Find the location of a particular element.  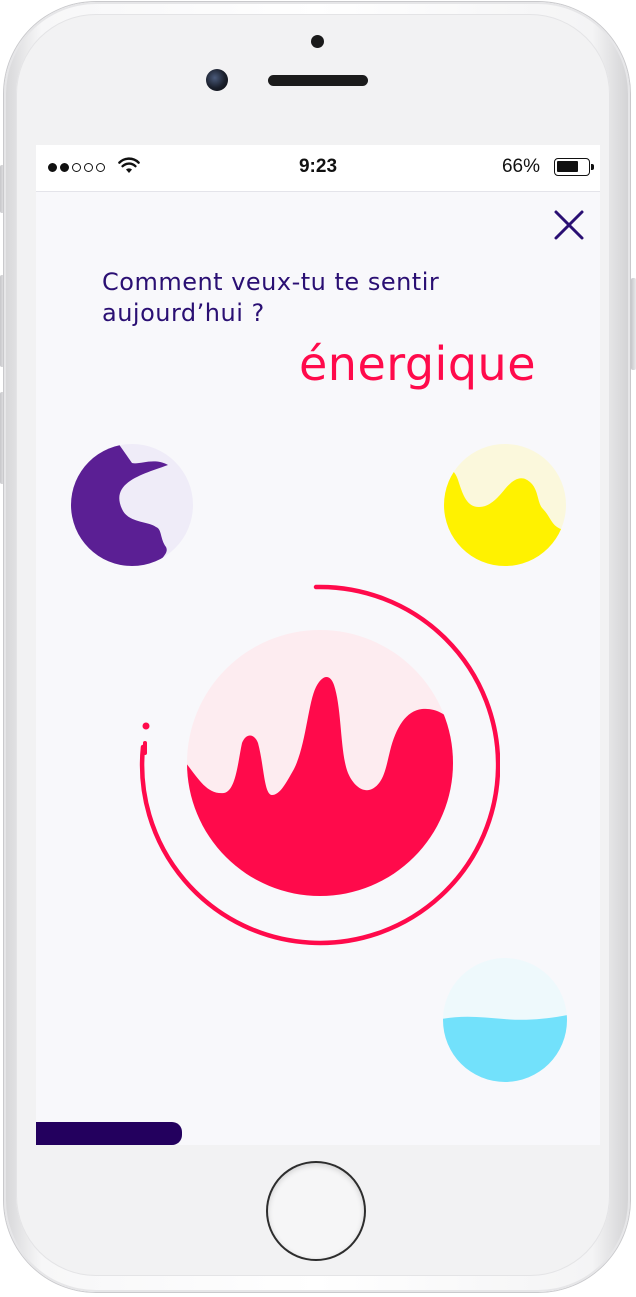

battery-tip is located at coordinates (592, 167).